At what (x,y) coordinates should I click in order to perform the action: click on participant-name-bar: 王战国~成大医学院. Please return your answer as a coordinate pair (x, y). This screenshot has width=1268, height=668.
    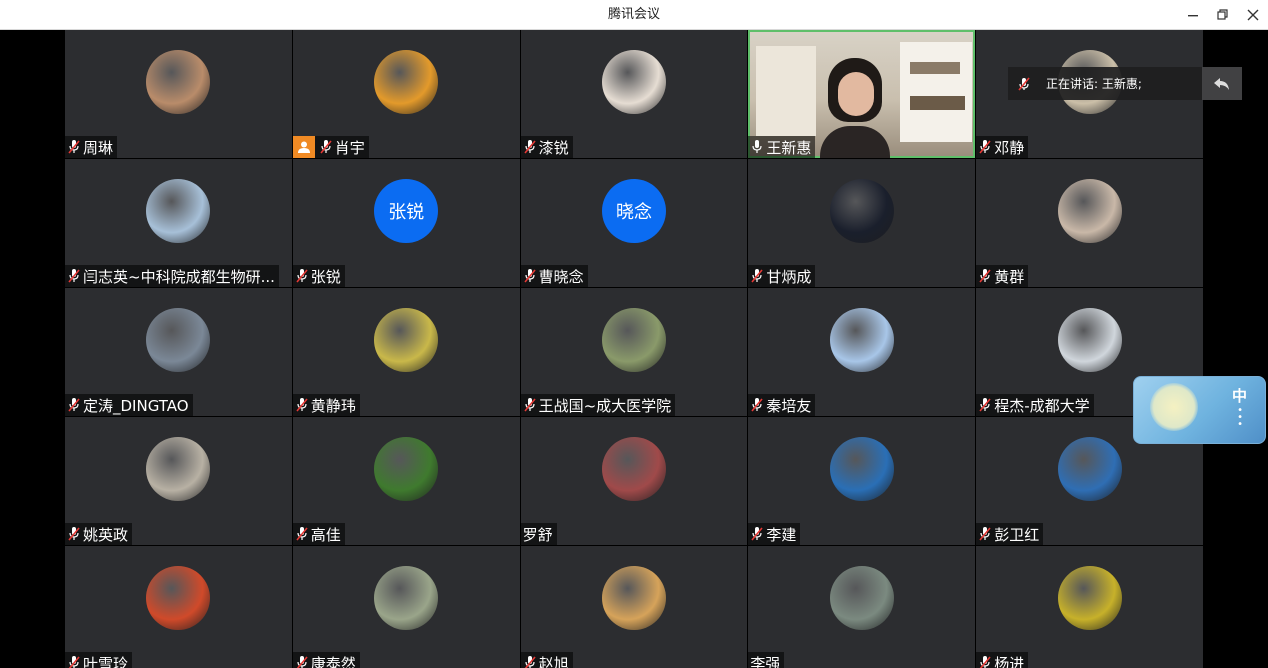
    Looking at the image, I should click on (598, 405).